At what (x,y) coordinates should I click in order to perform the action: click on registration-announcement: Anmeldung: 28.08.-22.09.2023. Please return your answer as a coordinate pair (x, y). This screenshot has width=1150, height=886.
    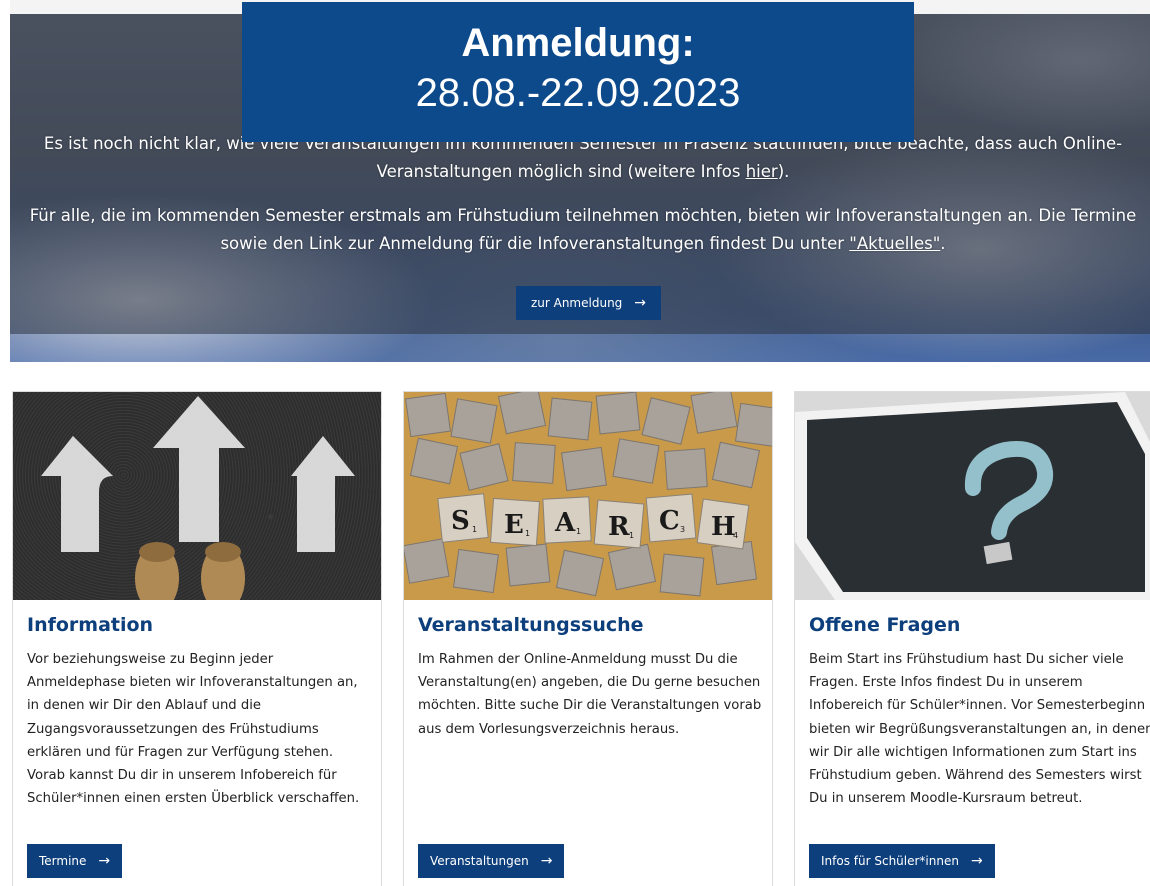
    Looking at the image, I should click on (578, 72).